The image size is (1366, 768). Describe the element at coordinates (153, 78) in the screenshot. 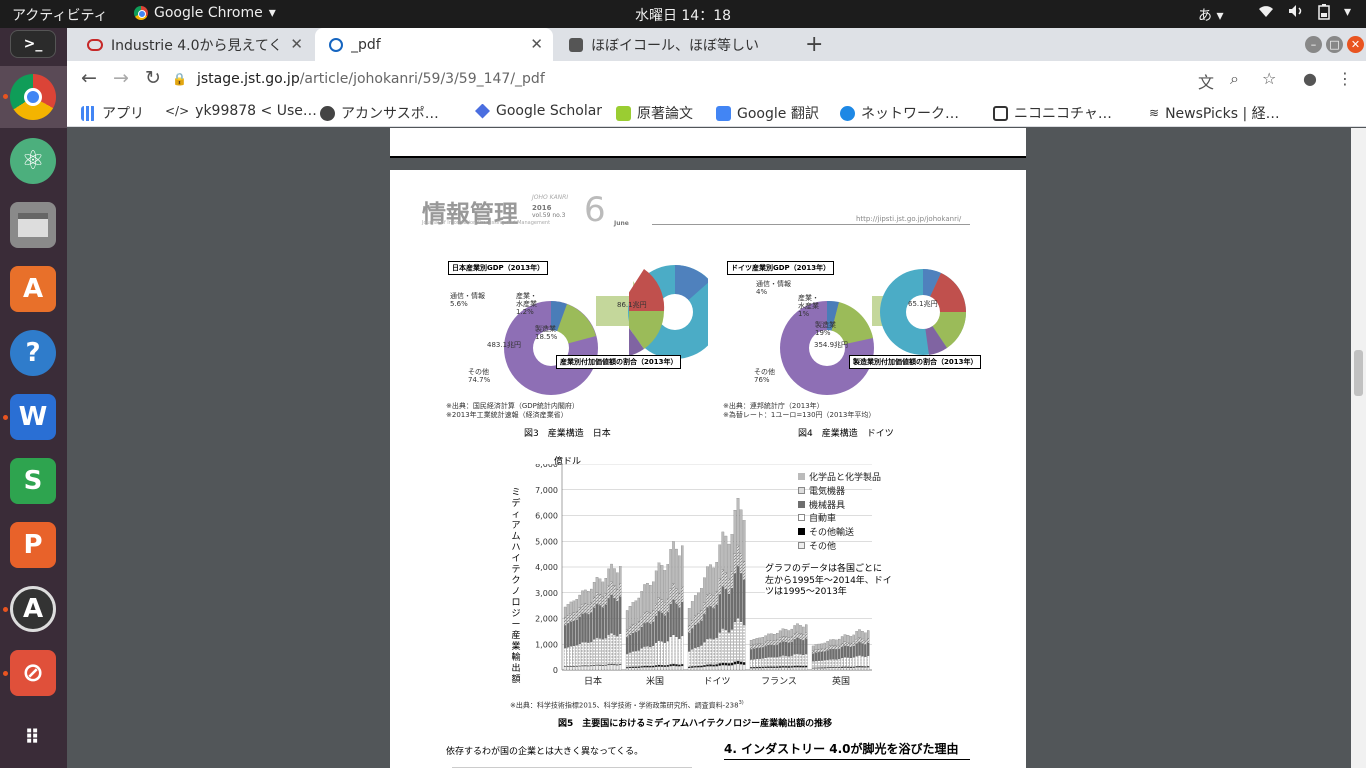

I see `reload-button: ↻` at that location.